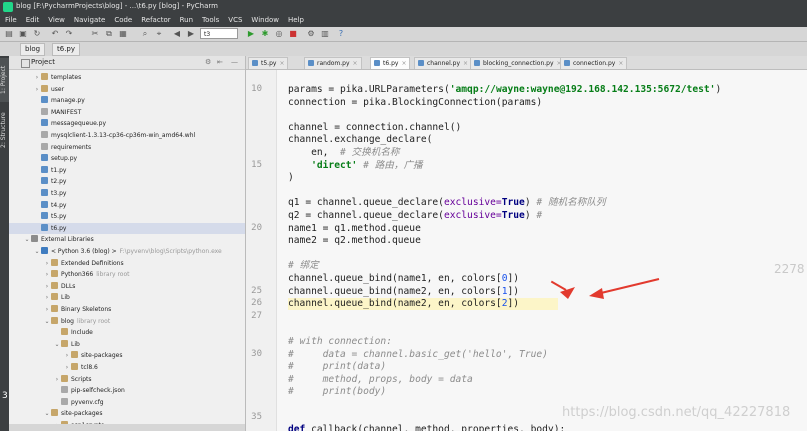 The image size is (807, 431). I want to click on tree-item: ⌄ Lib, so click(127, 344).